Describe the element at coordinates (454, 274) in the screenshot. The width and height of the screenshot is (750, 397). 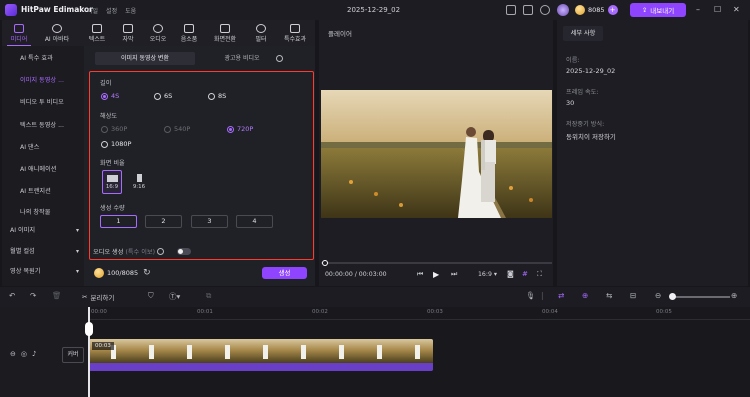
I see `next-frame-icon: ⏭` at that location.